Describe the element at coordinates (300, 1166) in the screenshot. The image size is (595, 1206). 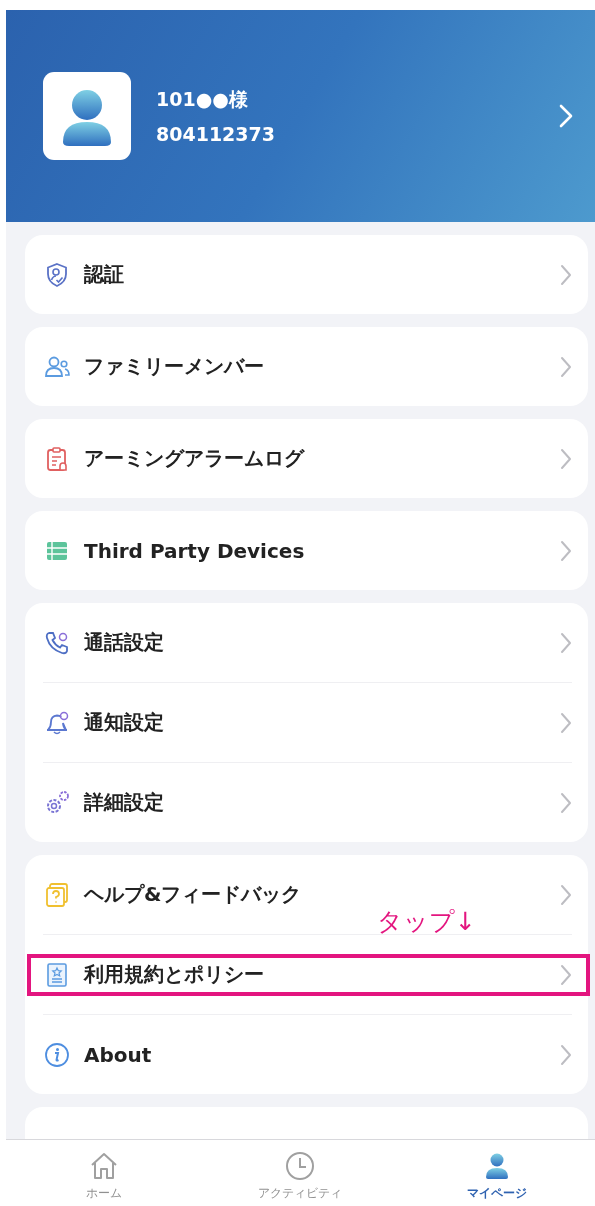
I see `clock-icon` at that location.